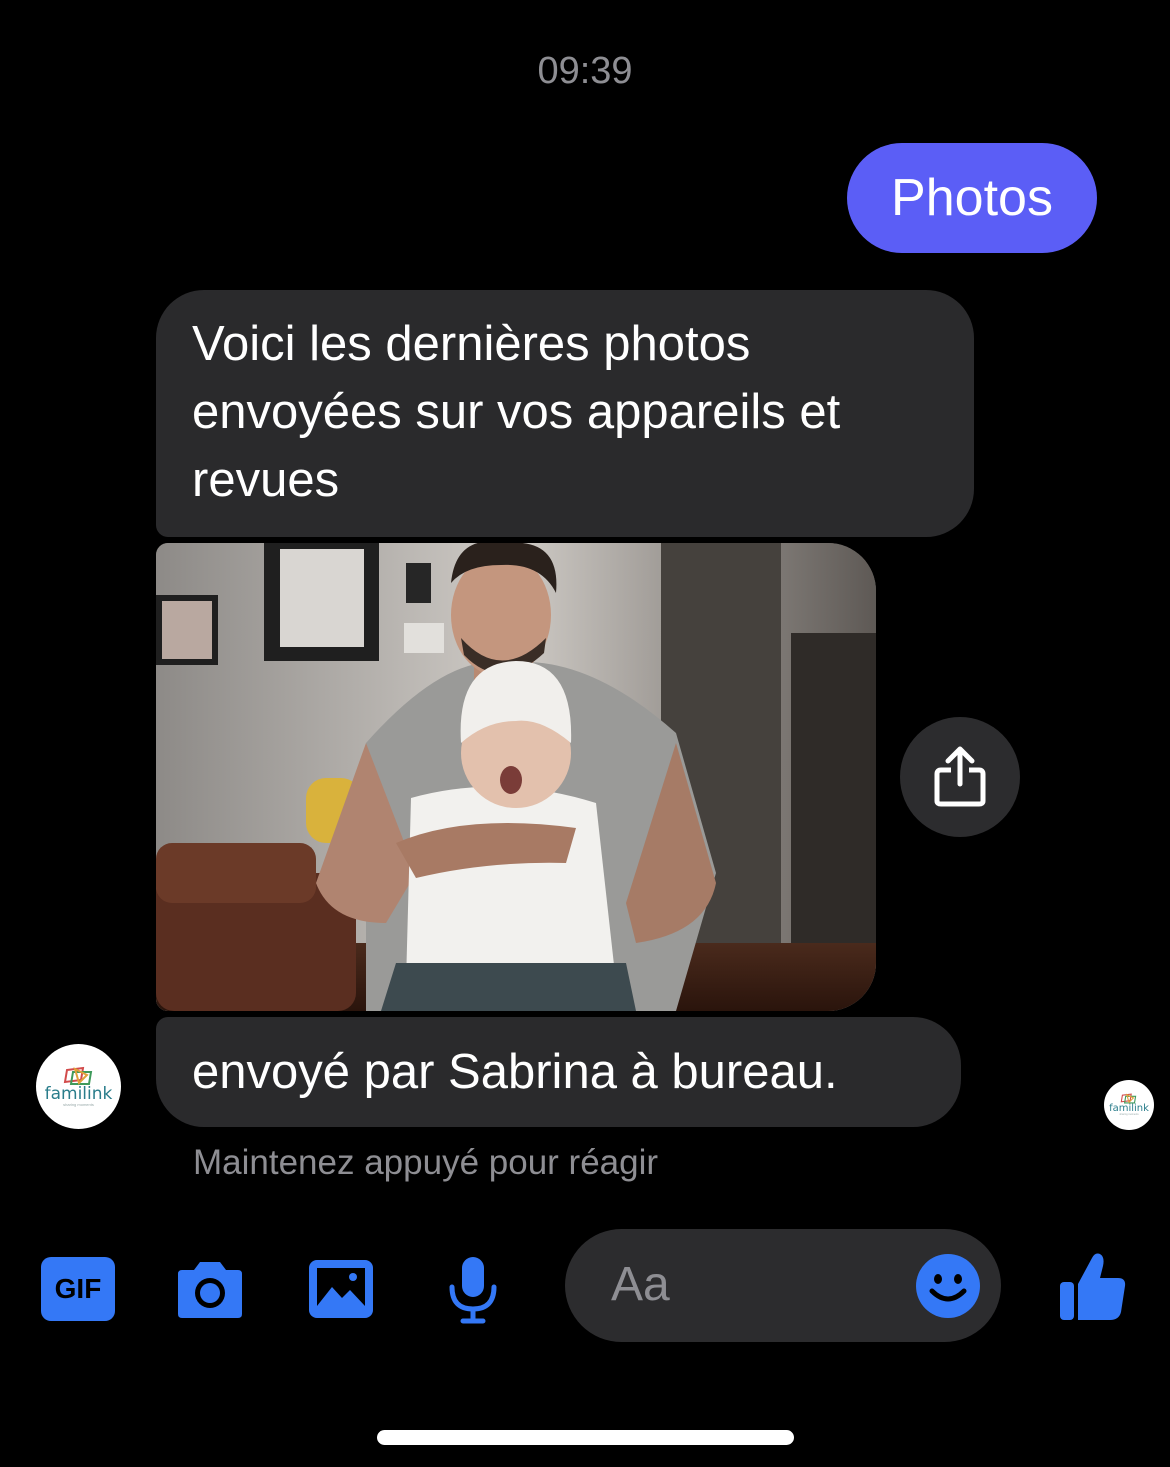 The width and height of the screenshot is (1170, 1467). I want to click on outgoing-message-bubble: Photos, so click(972, 198).